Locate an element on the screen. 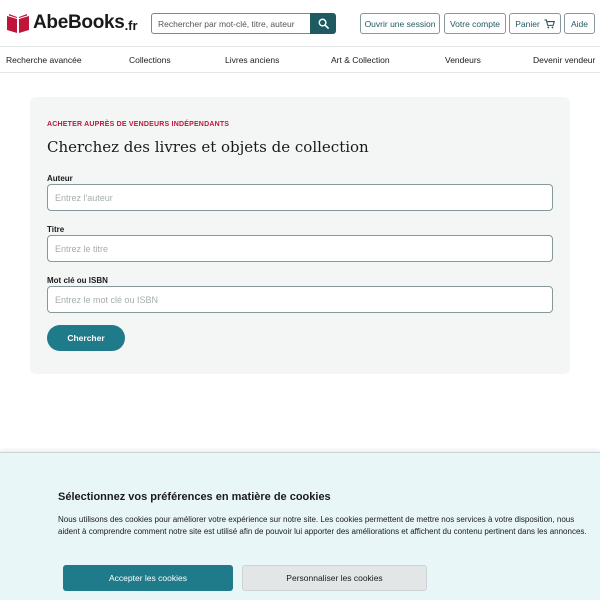  search-icon is located at coordinates (323, 23).